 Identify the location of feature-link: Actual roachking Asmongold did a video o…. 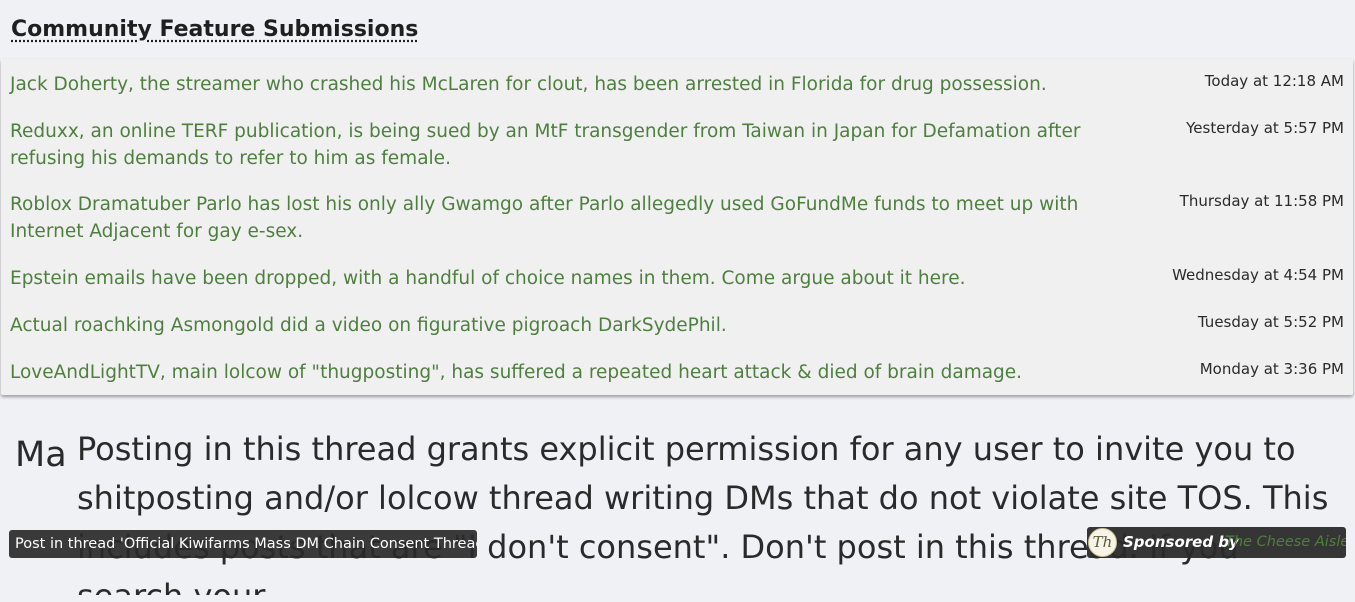
(580, 325).